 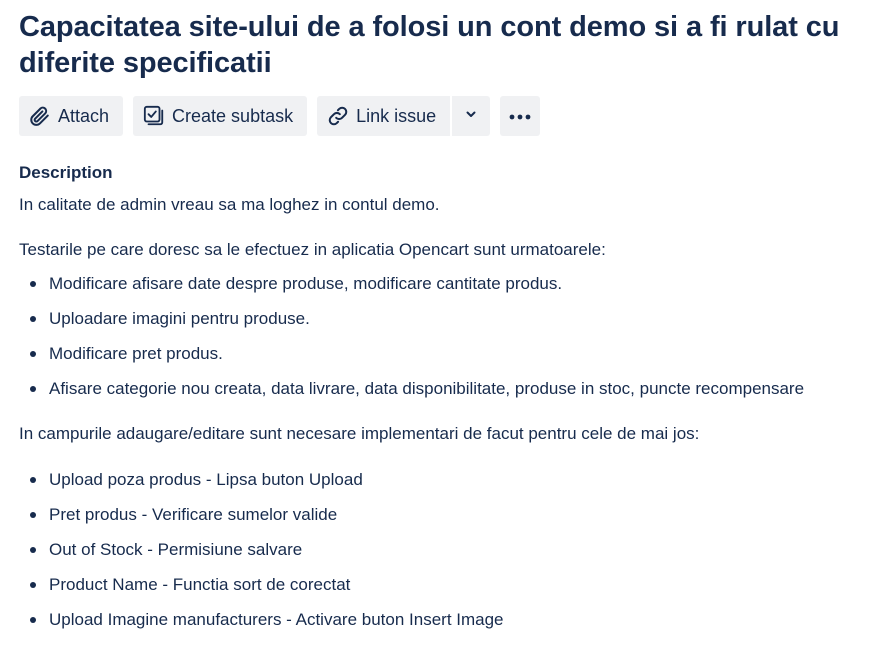 What do you see at coordinates (66, 172) in the screenshot?
I see `description-heading: Description` at bounding box center [66, 172].